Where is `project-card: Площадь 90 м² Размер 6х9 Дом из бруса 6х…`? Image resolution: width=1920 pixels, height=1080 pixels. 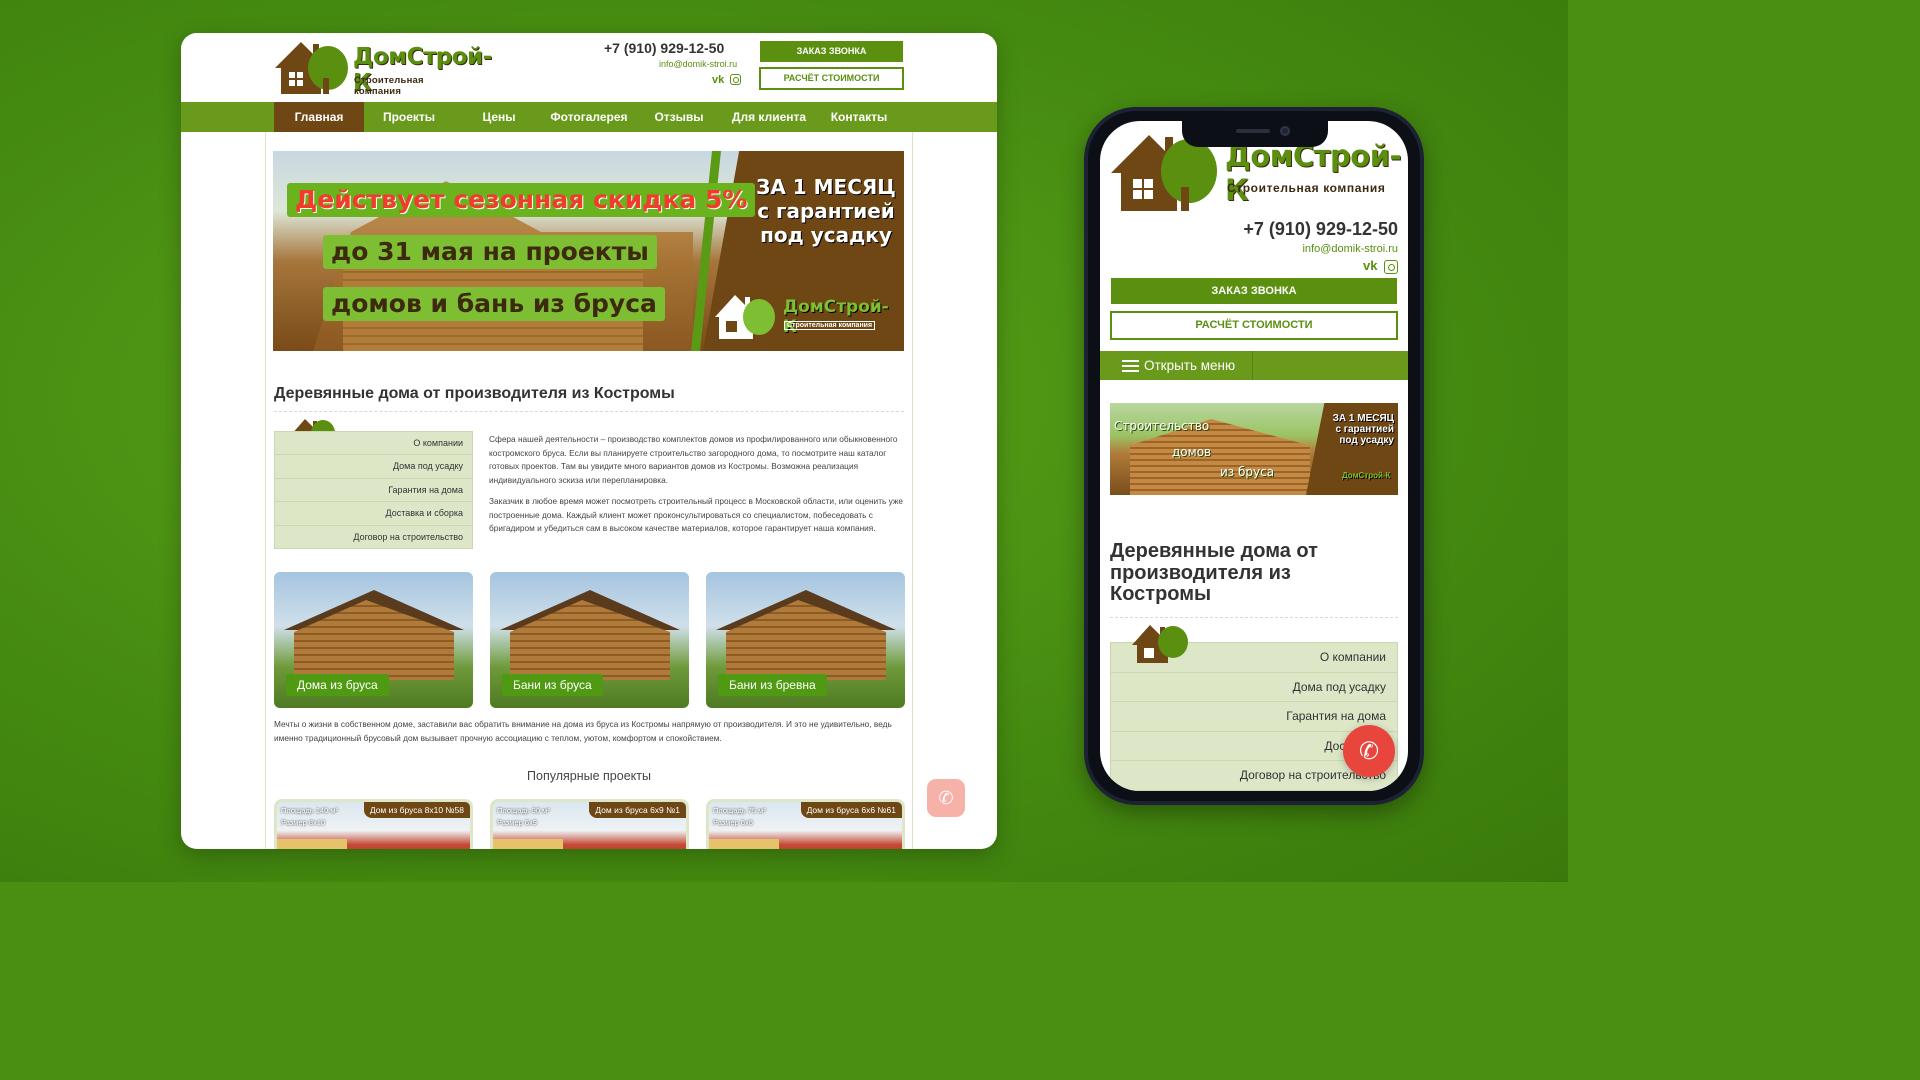
project-card: Площадь 90 м² Размер 6х9 Дом из бруса 6х… is located at coordinates (589, 824).